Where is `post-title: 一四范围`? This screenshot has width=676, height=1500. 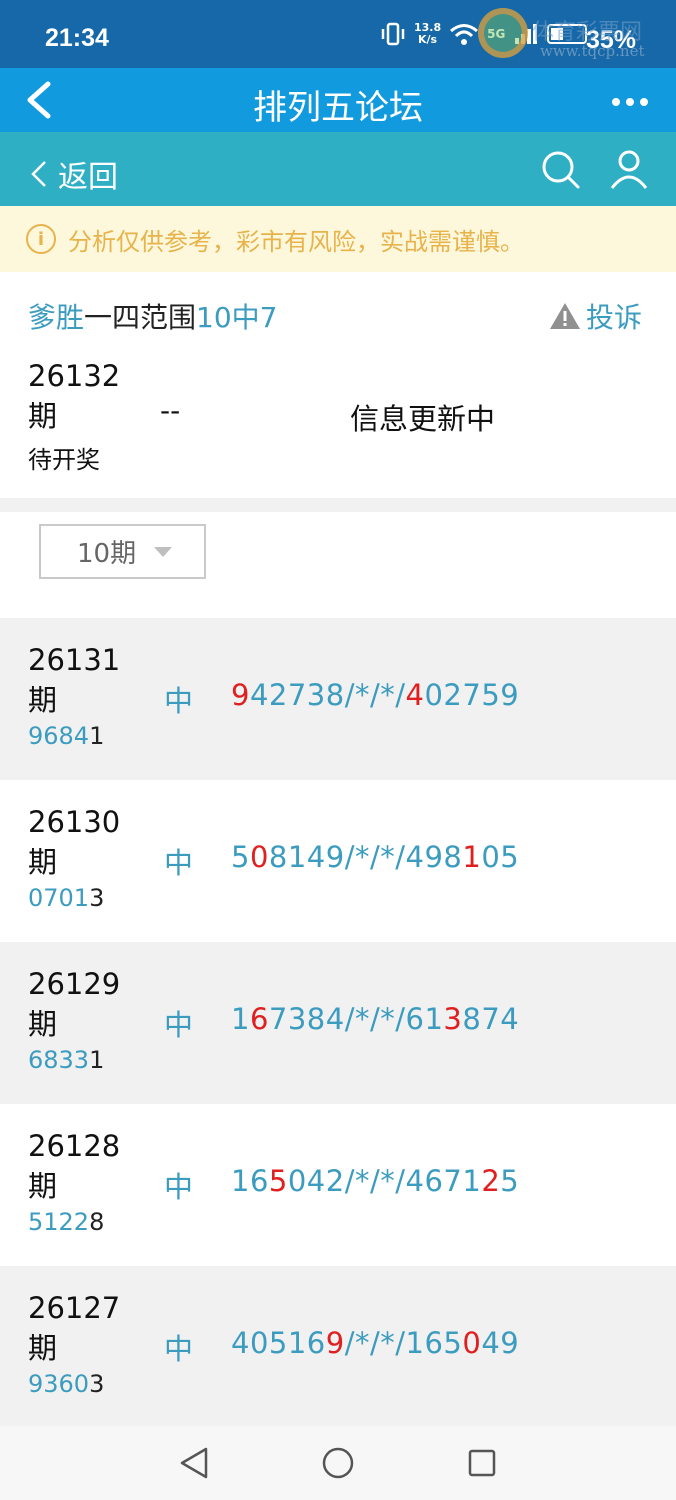 post-title: 一四范围 is located at coordinates (140, 317).